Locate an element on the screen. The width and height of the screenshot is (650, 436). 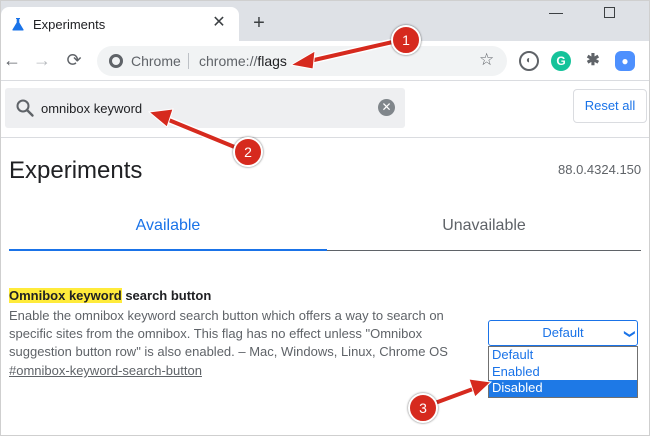
url-path: flags is located at coordinates (272, 61).